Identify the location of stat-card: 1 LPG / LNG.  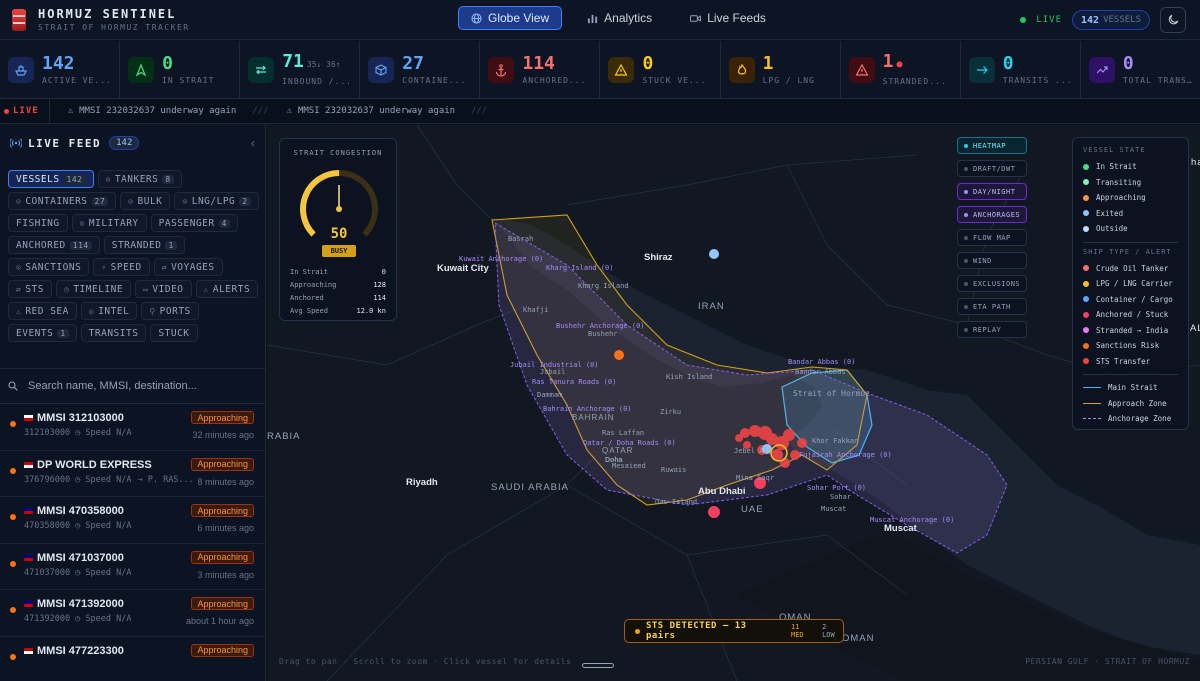
(781, 69).